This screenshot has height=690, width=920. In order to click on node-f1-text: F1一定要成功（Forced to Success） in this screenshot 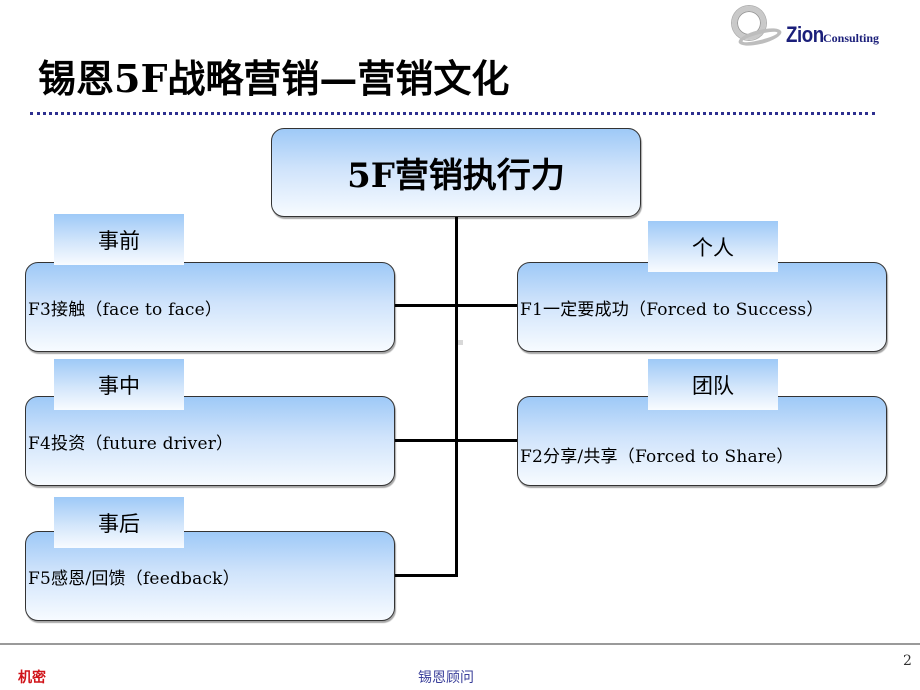, I will do `click(672, 309)`.